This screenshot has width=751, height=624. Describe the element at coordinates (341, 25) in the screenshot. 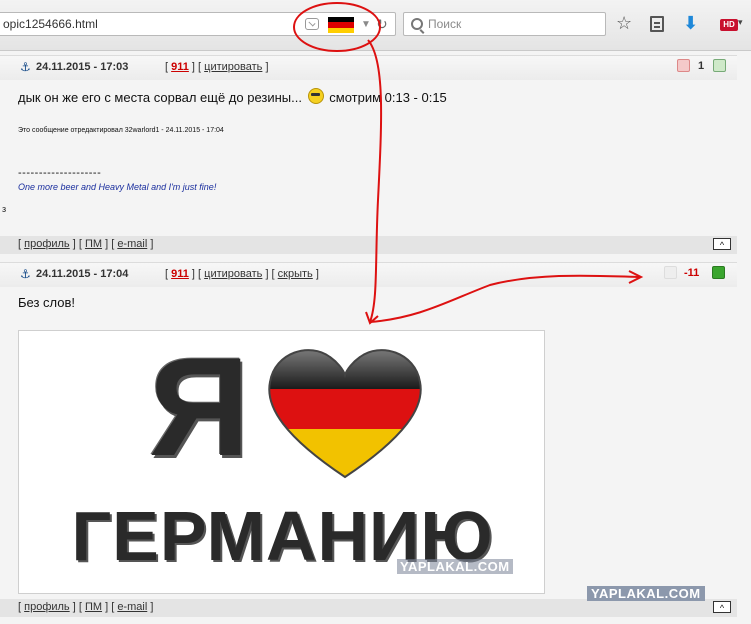

I see `germany-flag-icon` at that location.